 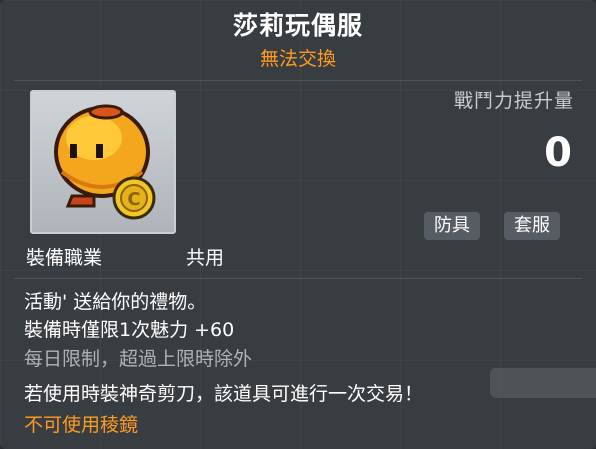 What do you see at coordinates (452, 226) in the screenshot?
I see `tag-armor: 防具` at bounding box center [452, 226].